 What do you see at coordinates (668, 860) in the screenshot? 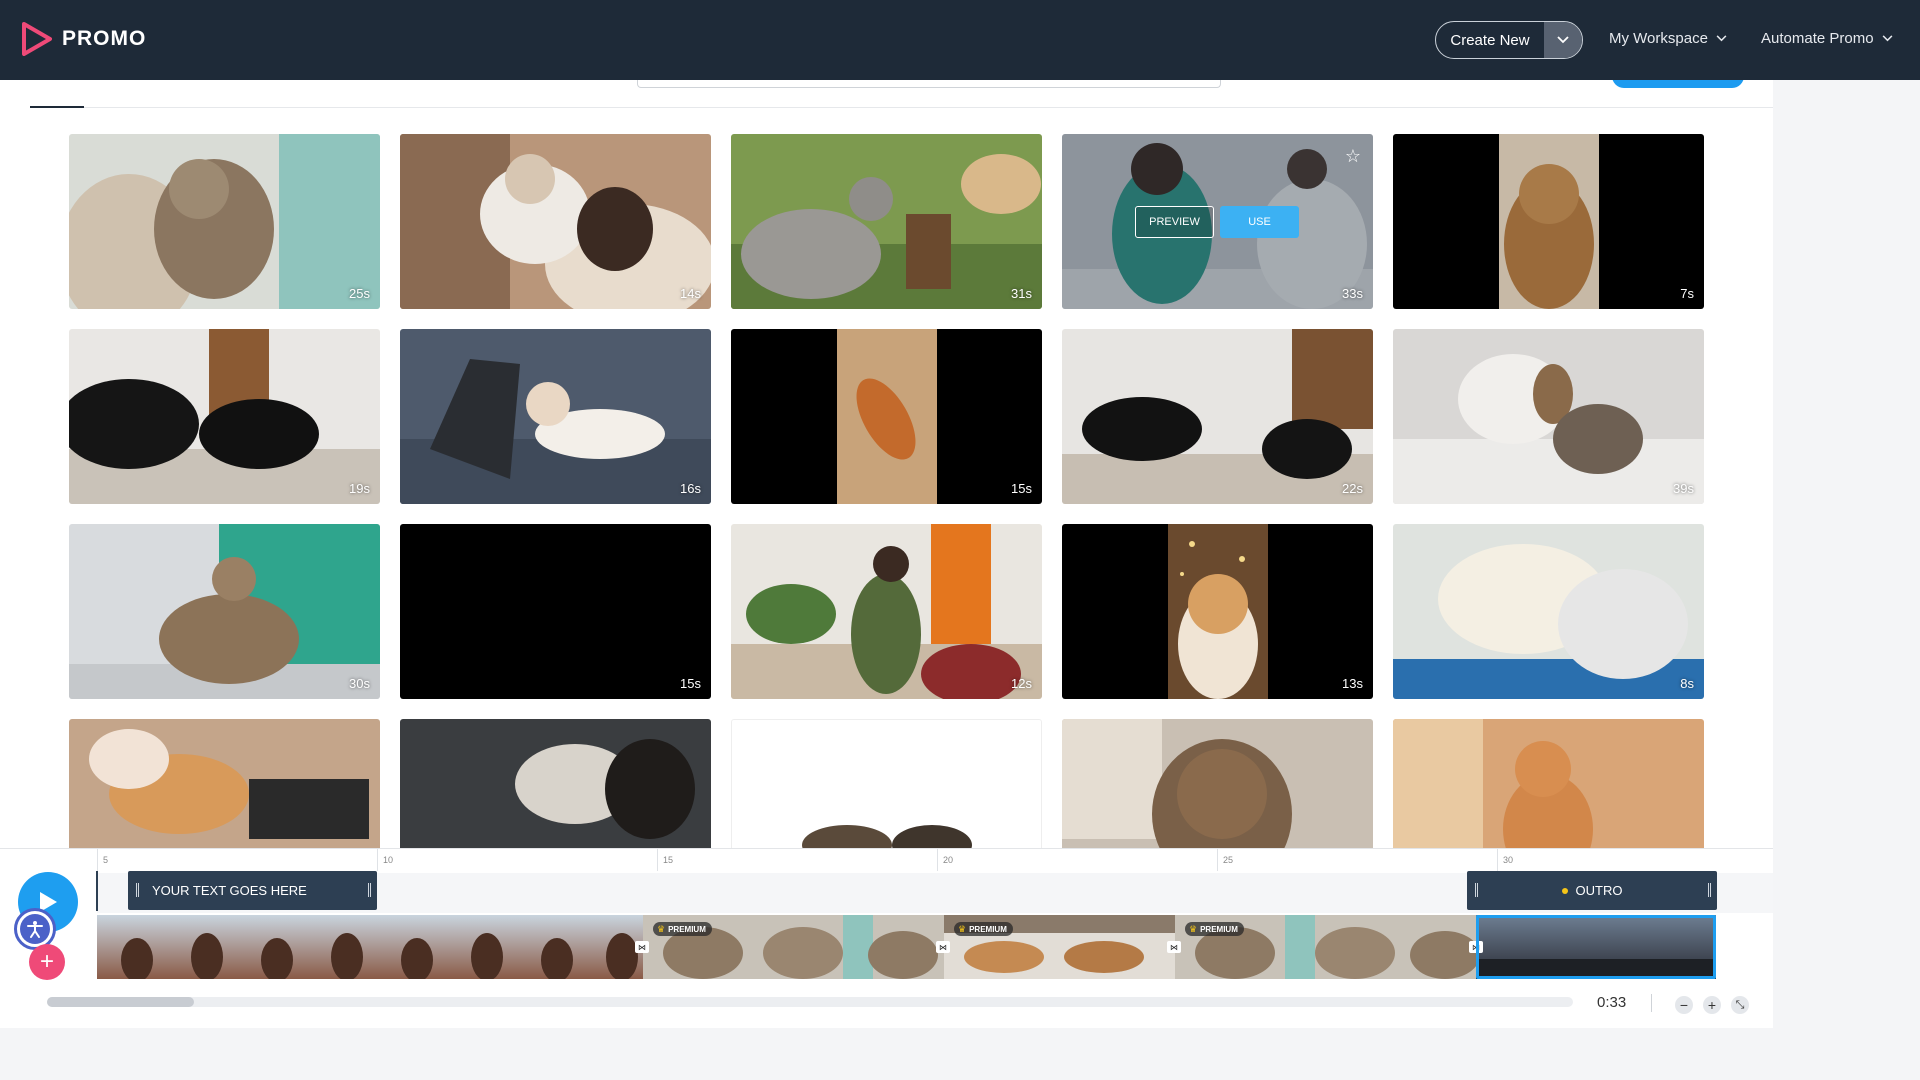
I see `ruler-tick: 15` at bounding box center [668, 860].